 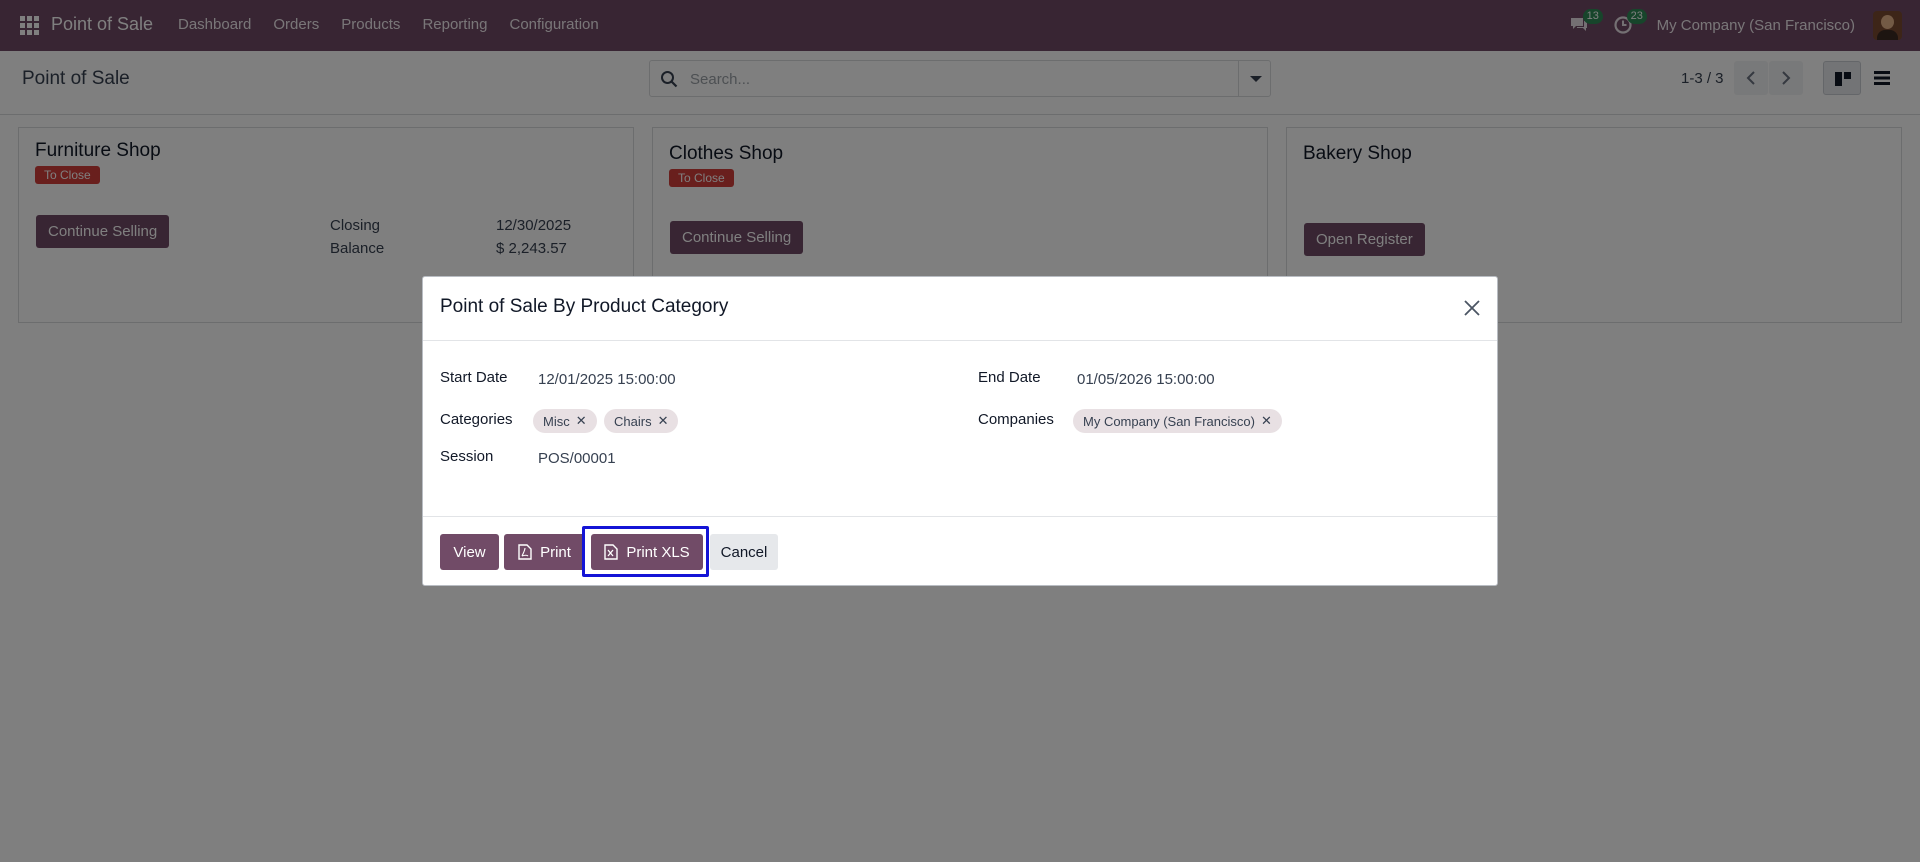 What do you see at coordinates (633, 421) in the screenshot?
I see `category-tag-label: Chairs` at bounding box center [633, 421].